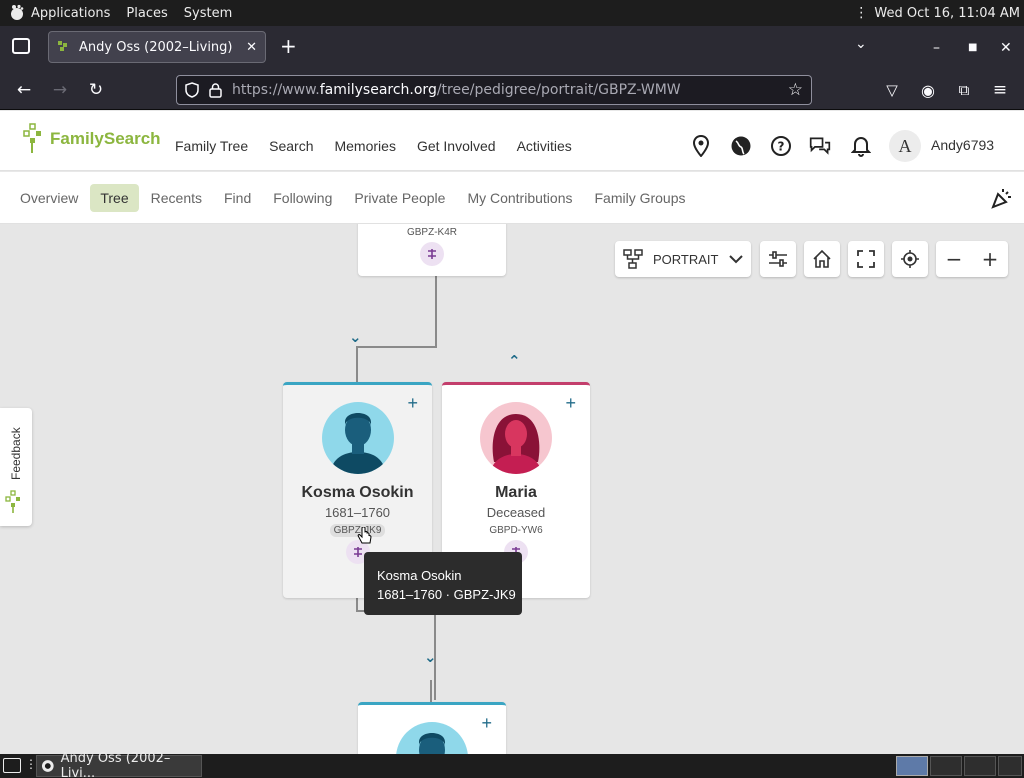 The height and width of the screenshot is (778, 1024). I want to click on subnav-my-contributions: My Contributions, so click(519, 198).